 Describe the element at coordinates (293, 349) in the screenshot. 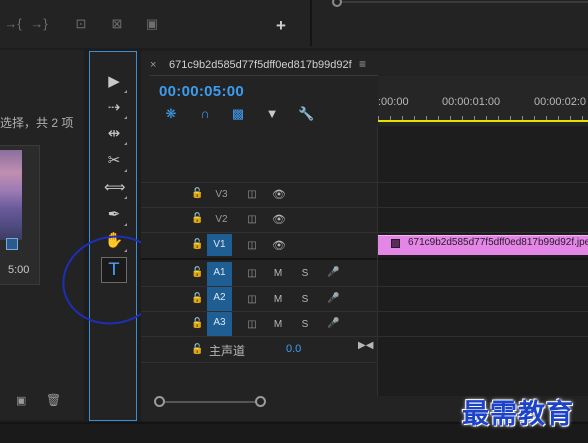

I see `master-volume-value: 0.0` at that location.